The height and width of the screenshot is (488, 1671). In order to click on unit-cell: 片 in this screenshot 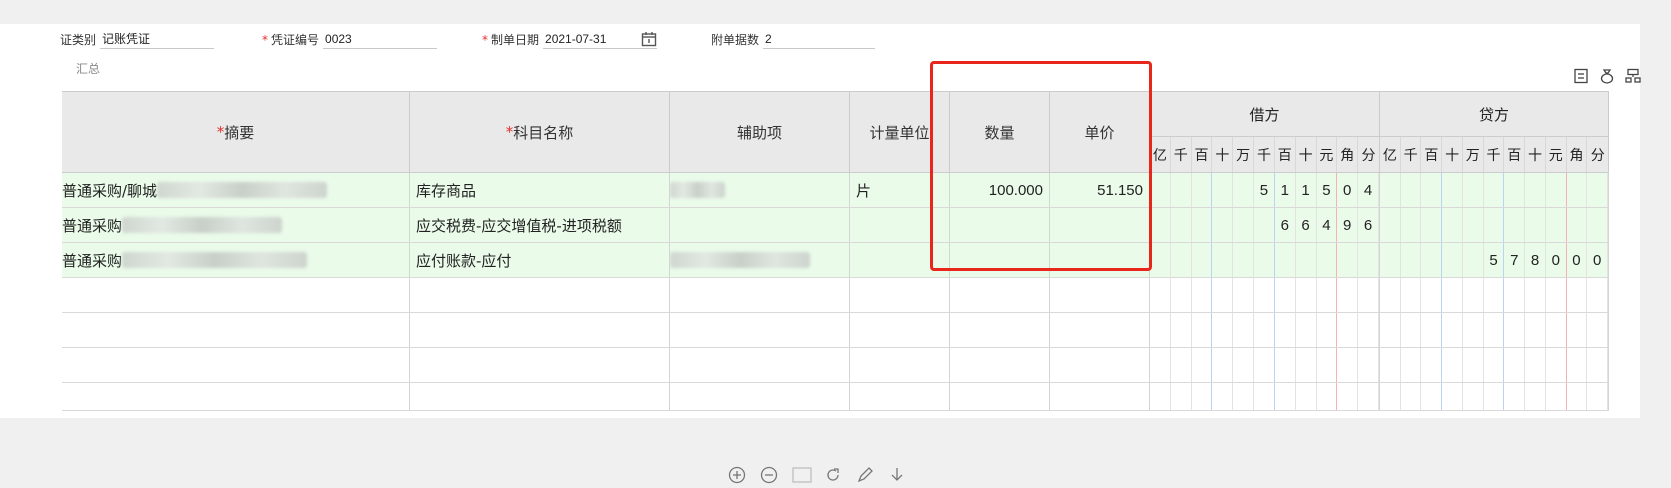, I will do `click(900, 190)`.